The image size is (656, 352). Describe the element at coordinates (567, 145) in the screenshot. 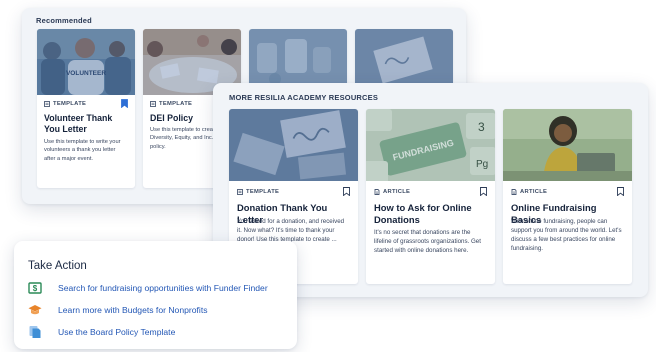

I see `card-image-woman-laptop` at that location.